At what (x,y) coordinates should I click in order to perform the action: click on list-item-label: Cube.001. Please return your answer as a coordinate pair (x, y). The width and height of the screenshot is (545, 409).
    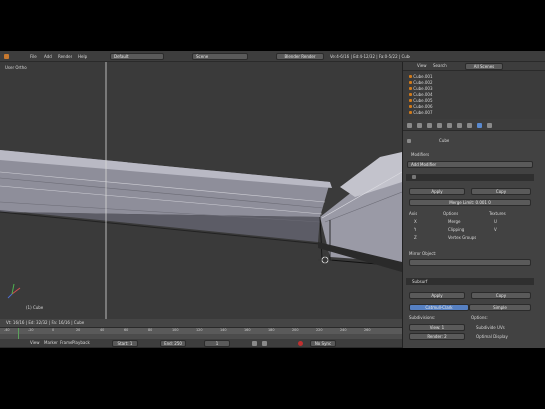
    Looking at the image, I should click on (423, 76).